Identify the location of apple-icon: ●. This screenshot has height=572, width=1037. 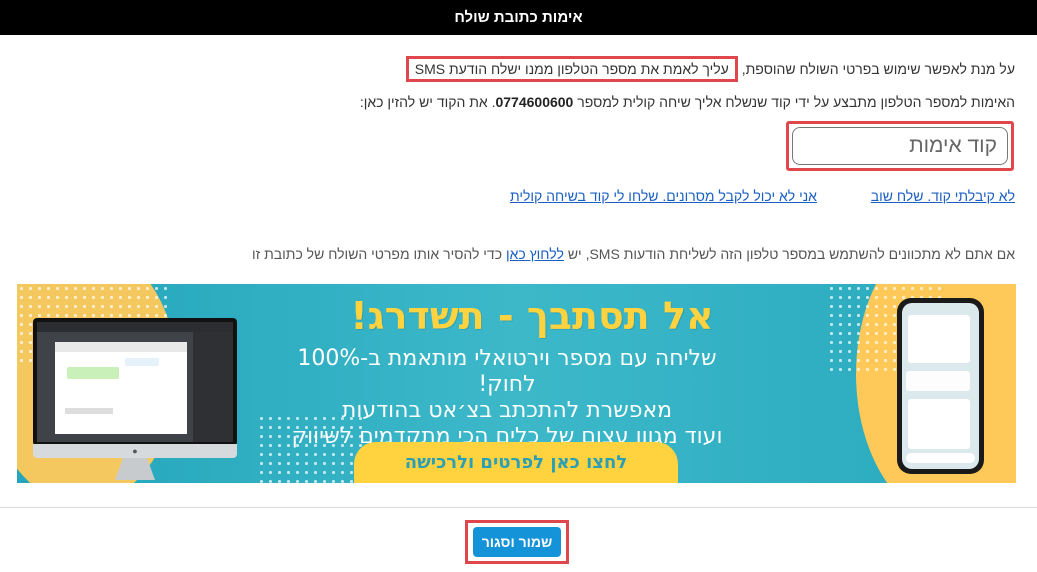
(135, 451).